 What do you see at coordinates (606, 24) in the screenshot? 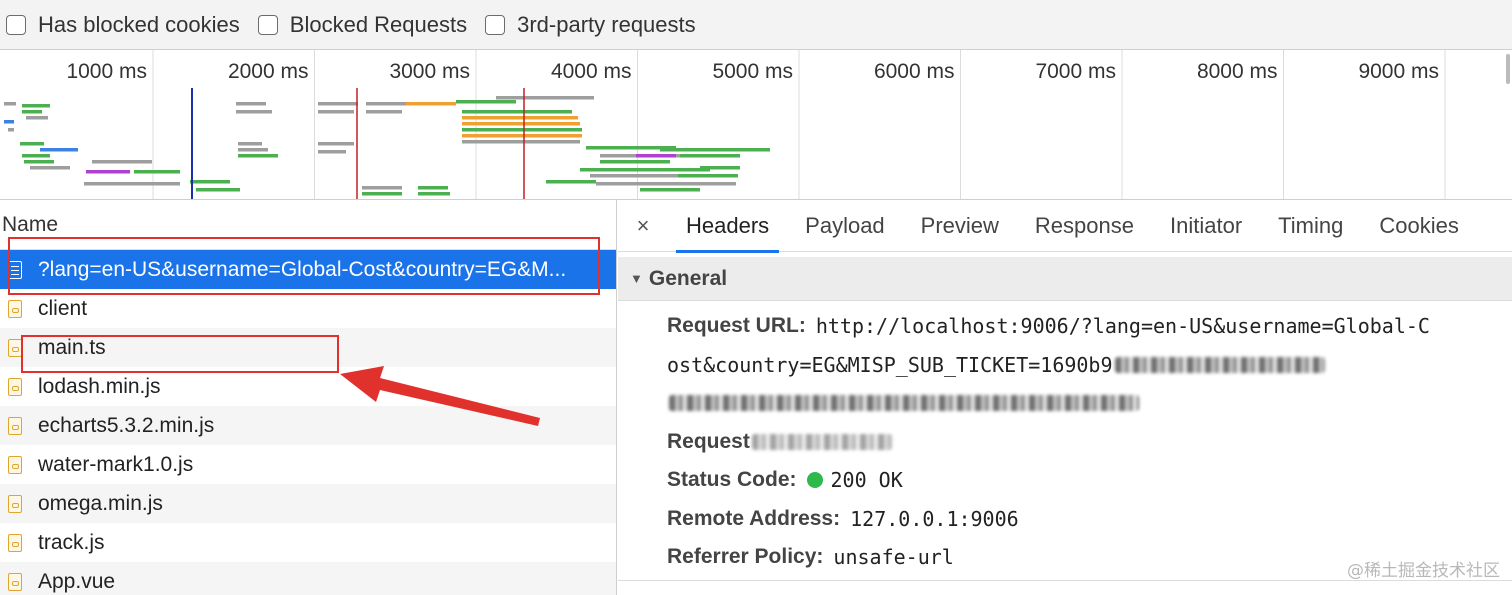
I see `filter-label: 3rd-party requests` at bounding box center [606, 24].